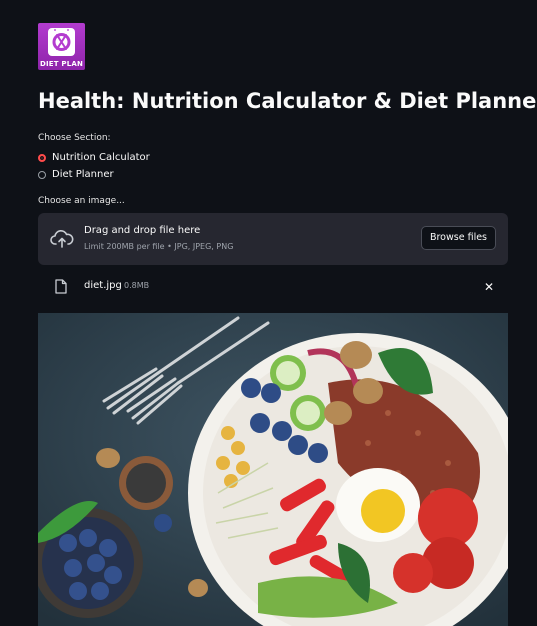  What do you see at coordinates (489, 287) in the screenshot?
I see `close-icon: ✕` at bounding box center [489, 287].